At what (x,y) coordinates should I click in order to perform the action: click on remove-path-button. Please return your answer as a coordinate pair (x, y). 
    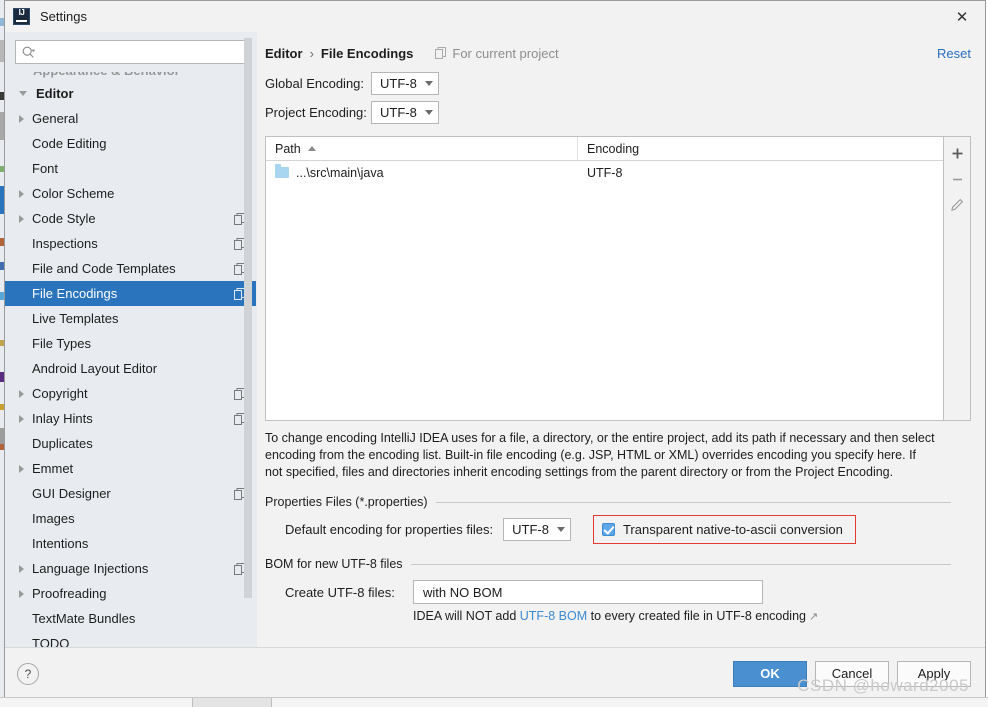
    Looking at the image, I should click on (957, 179).